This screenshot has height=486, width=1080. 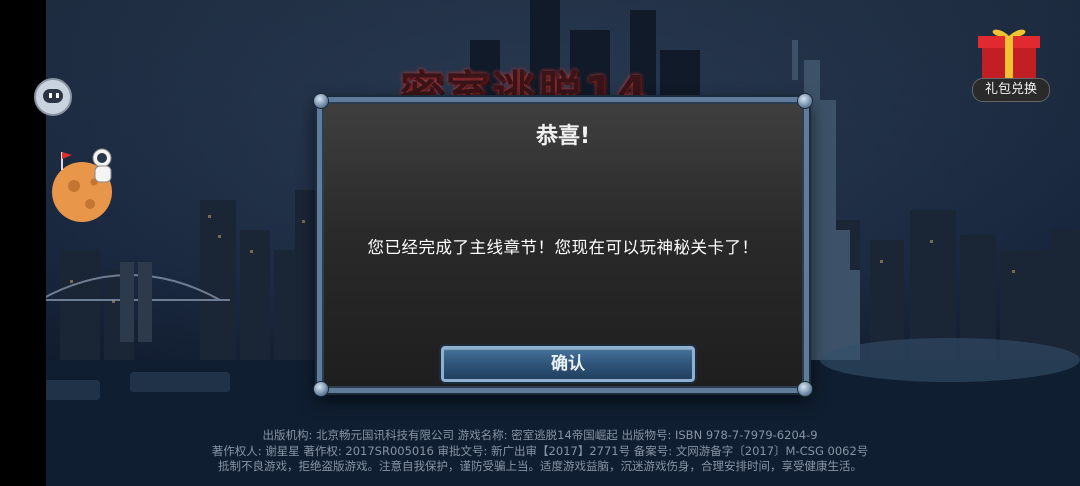 What do you see at coordinates (563, 247) in the screenshot?
I see `dialog-message: 您已经完成了主线章节！您现在可以玩神秘关卡了！` at bounding box center [563, 247].